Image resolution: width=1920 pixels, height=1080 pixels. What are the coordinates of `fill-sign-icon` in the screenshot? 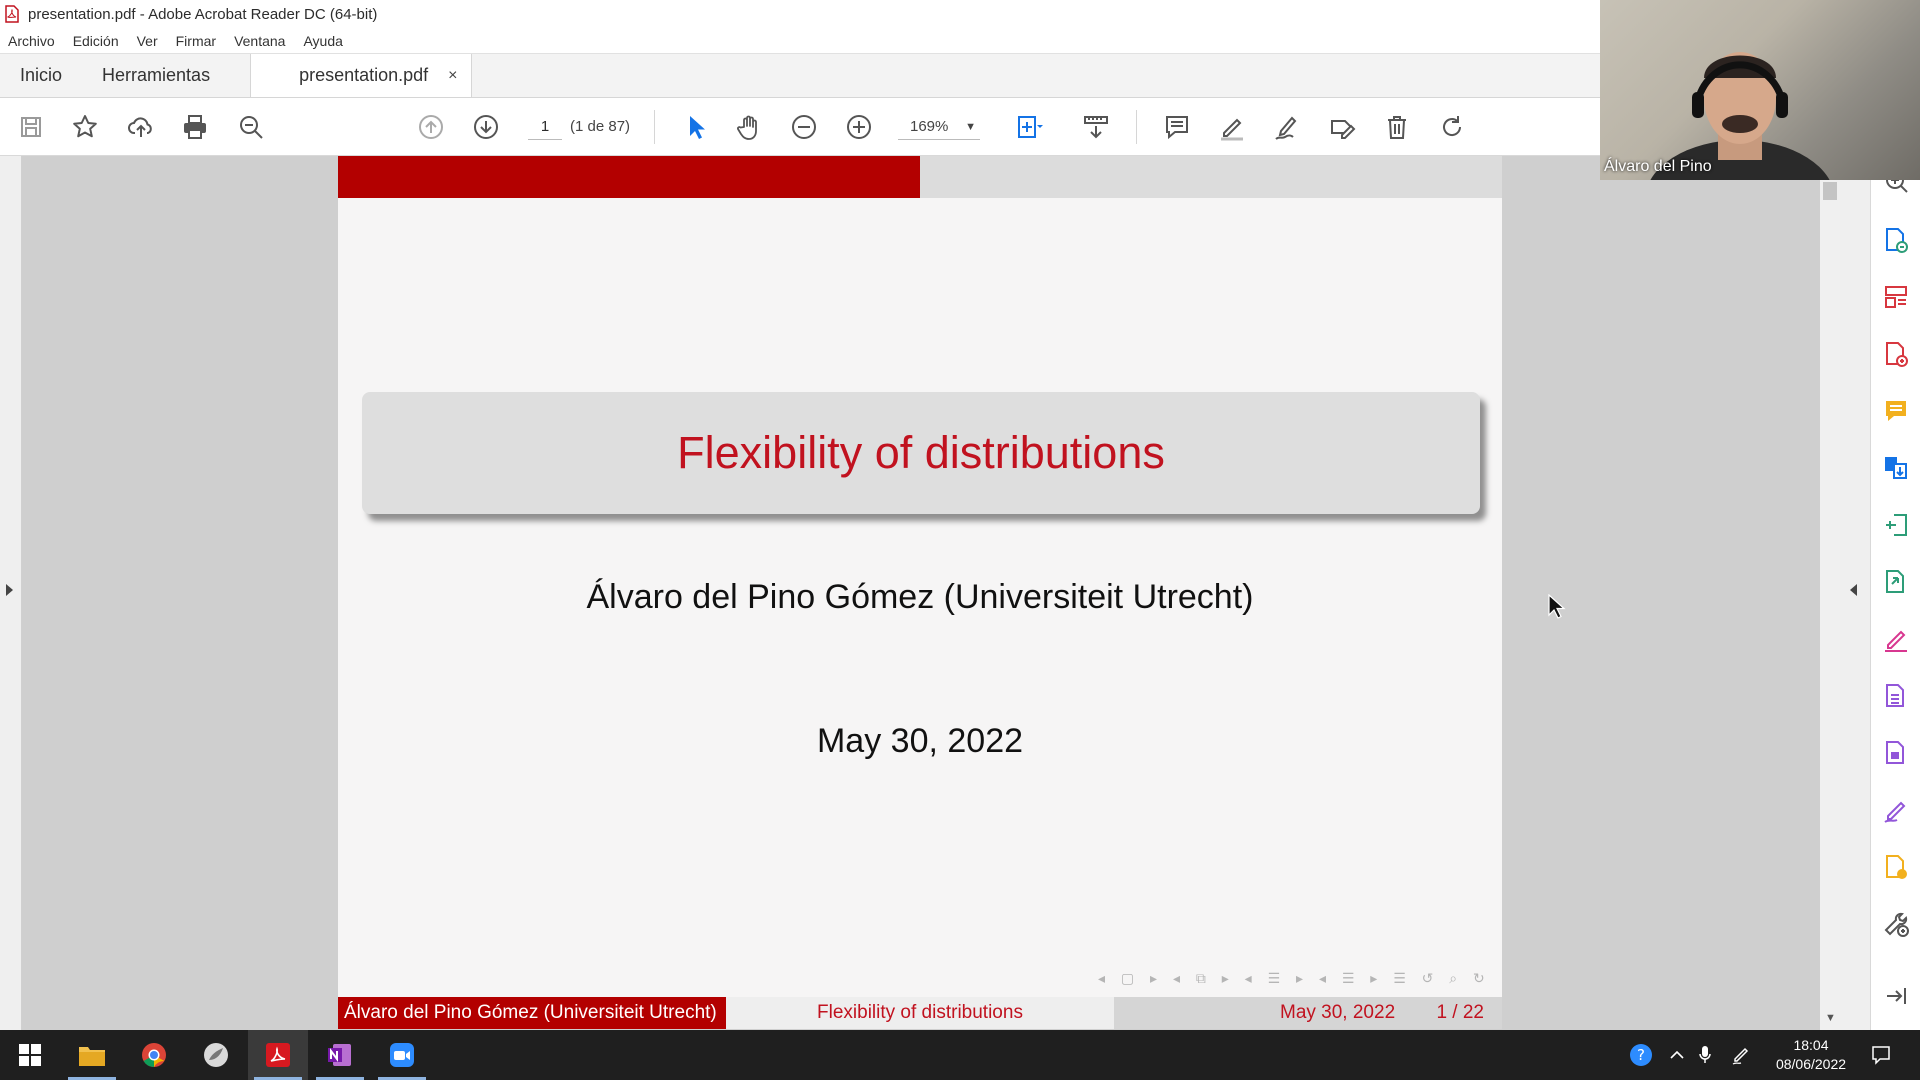 It's located at (1342, 127).